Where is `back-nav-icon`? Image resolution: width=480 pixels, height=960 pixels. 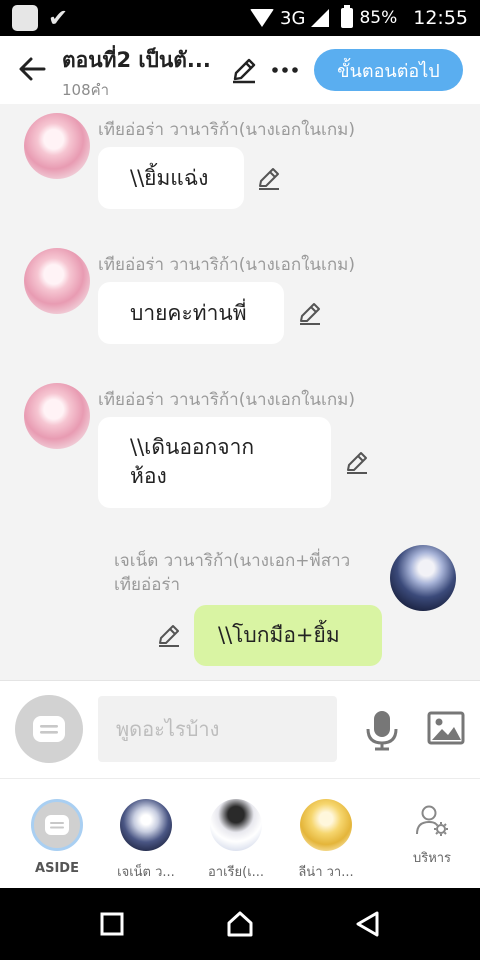
back-nav-icon is located at coordinates (368, 924).